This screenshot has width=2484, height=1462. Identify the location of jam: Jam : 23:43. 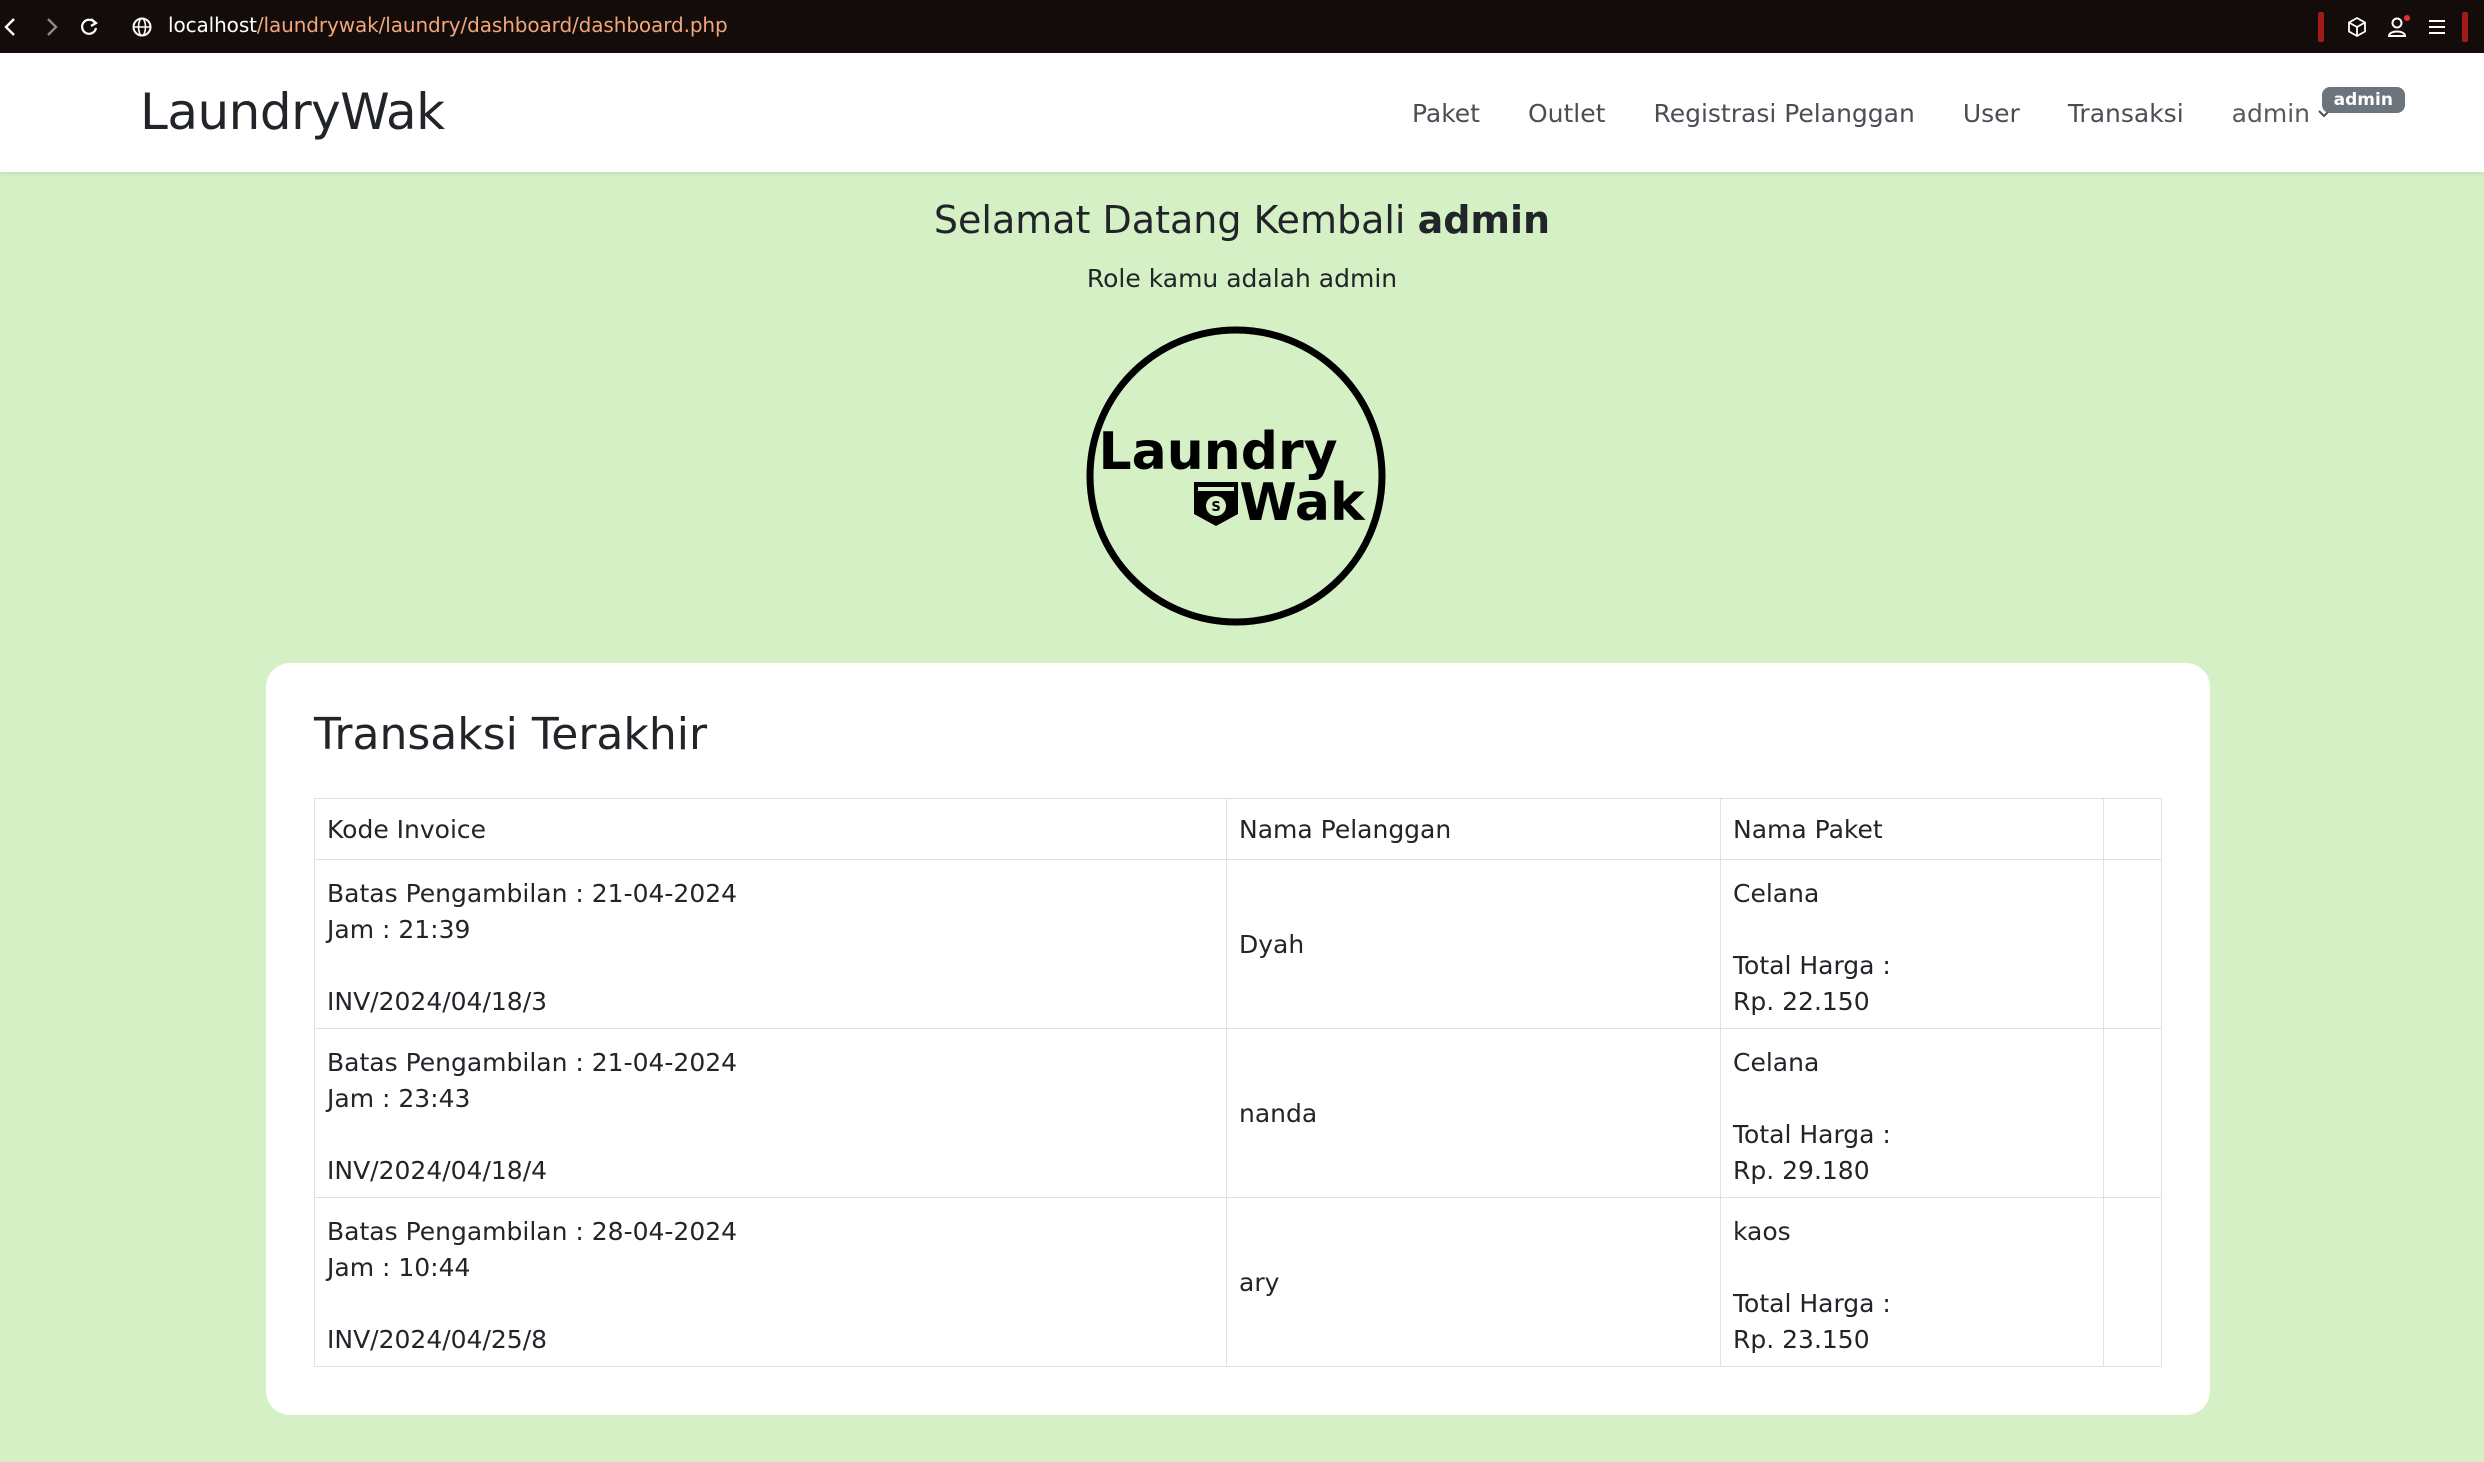
(399, 1098).